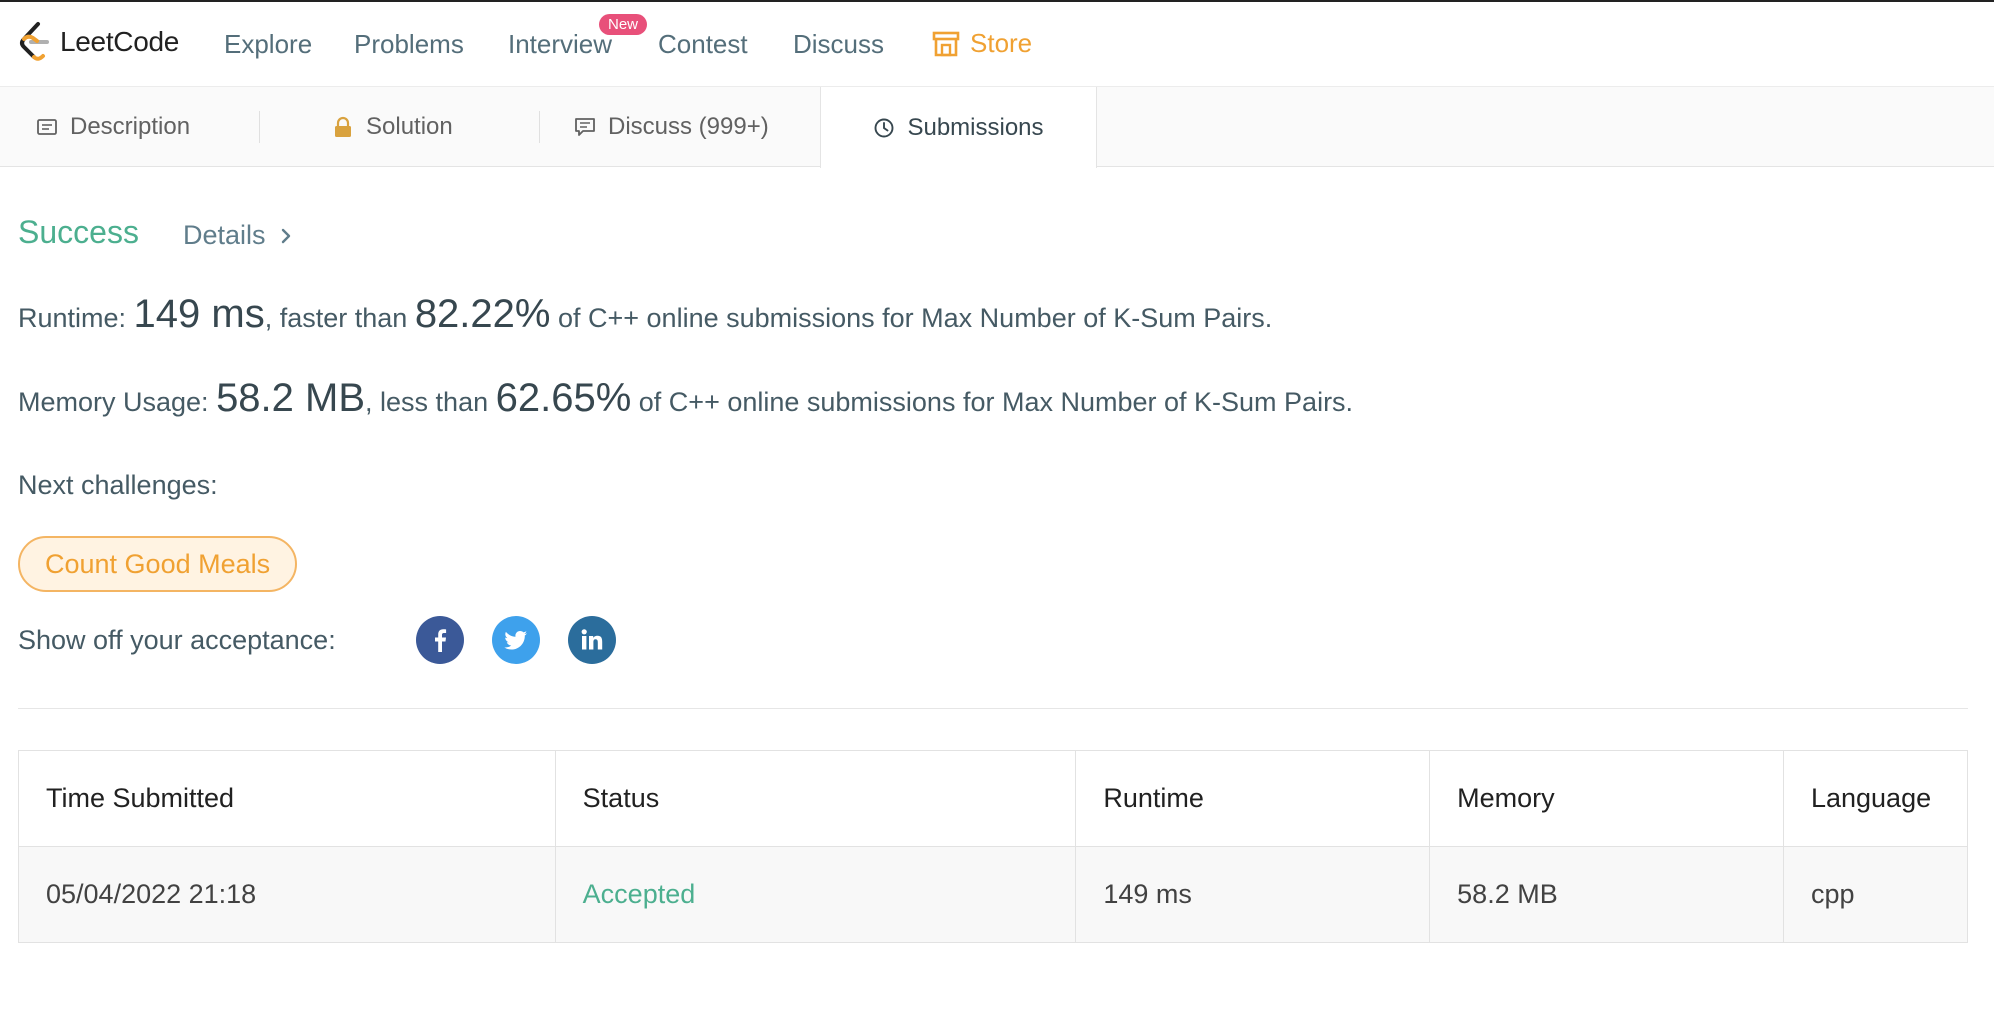  I want to click on status-success: Success, so click(78, 232).